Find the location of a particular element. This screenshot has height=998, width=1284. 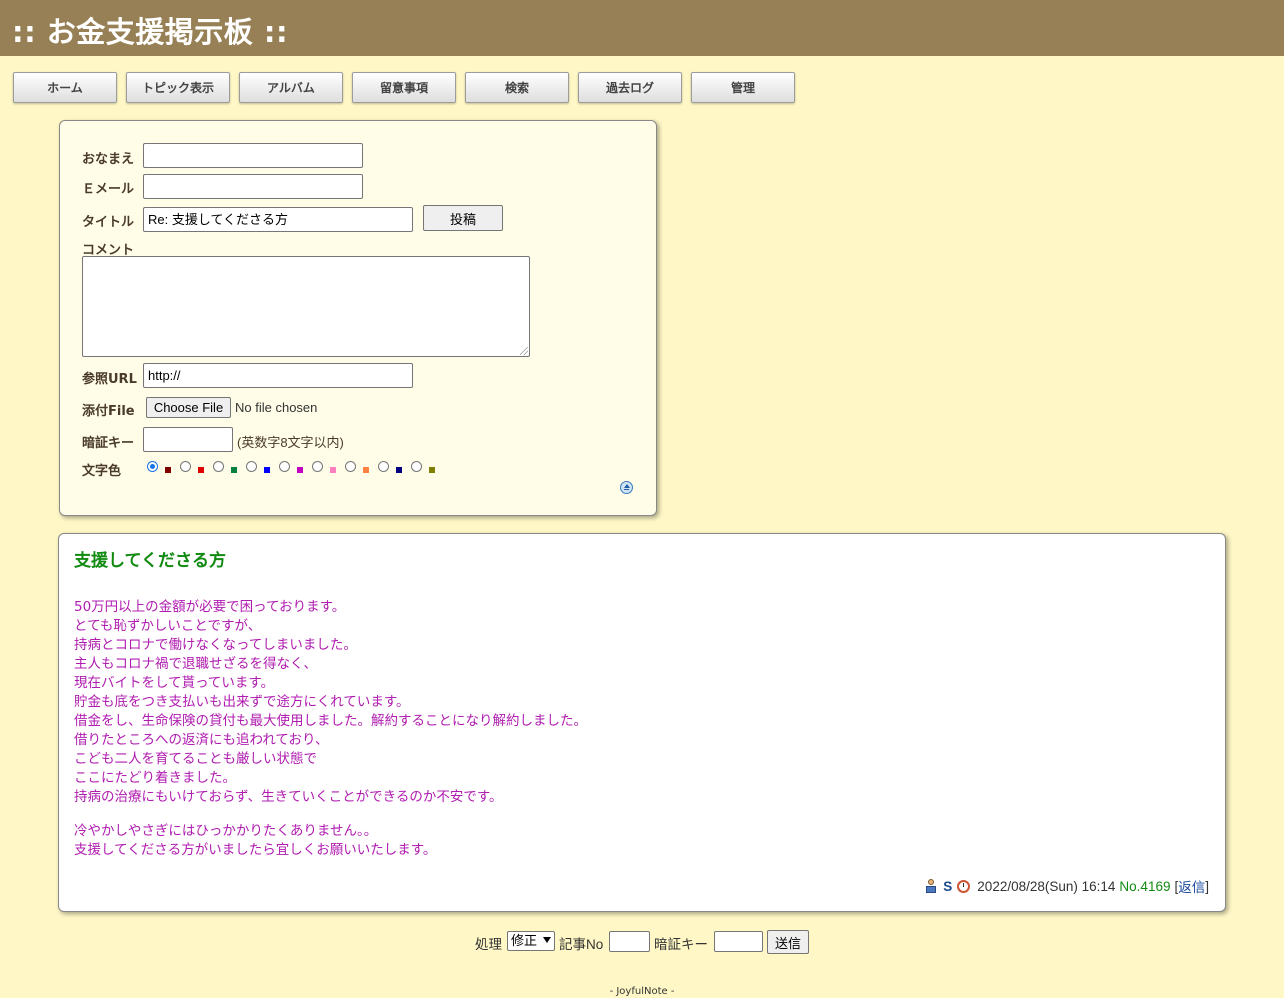

send-button: 送信 is located at coordinates (788, 942).